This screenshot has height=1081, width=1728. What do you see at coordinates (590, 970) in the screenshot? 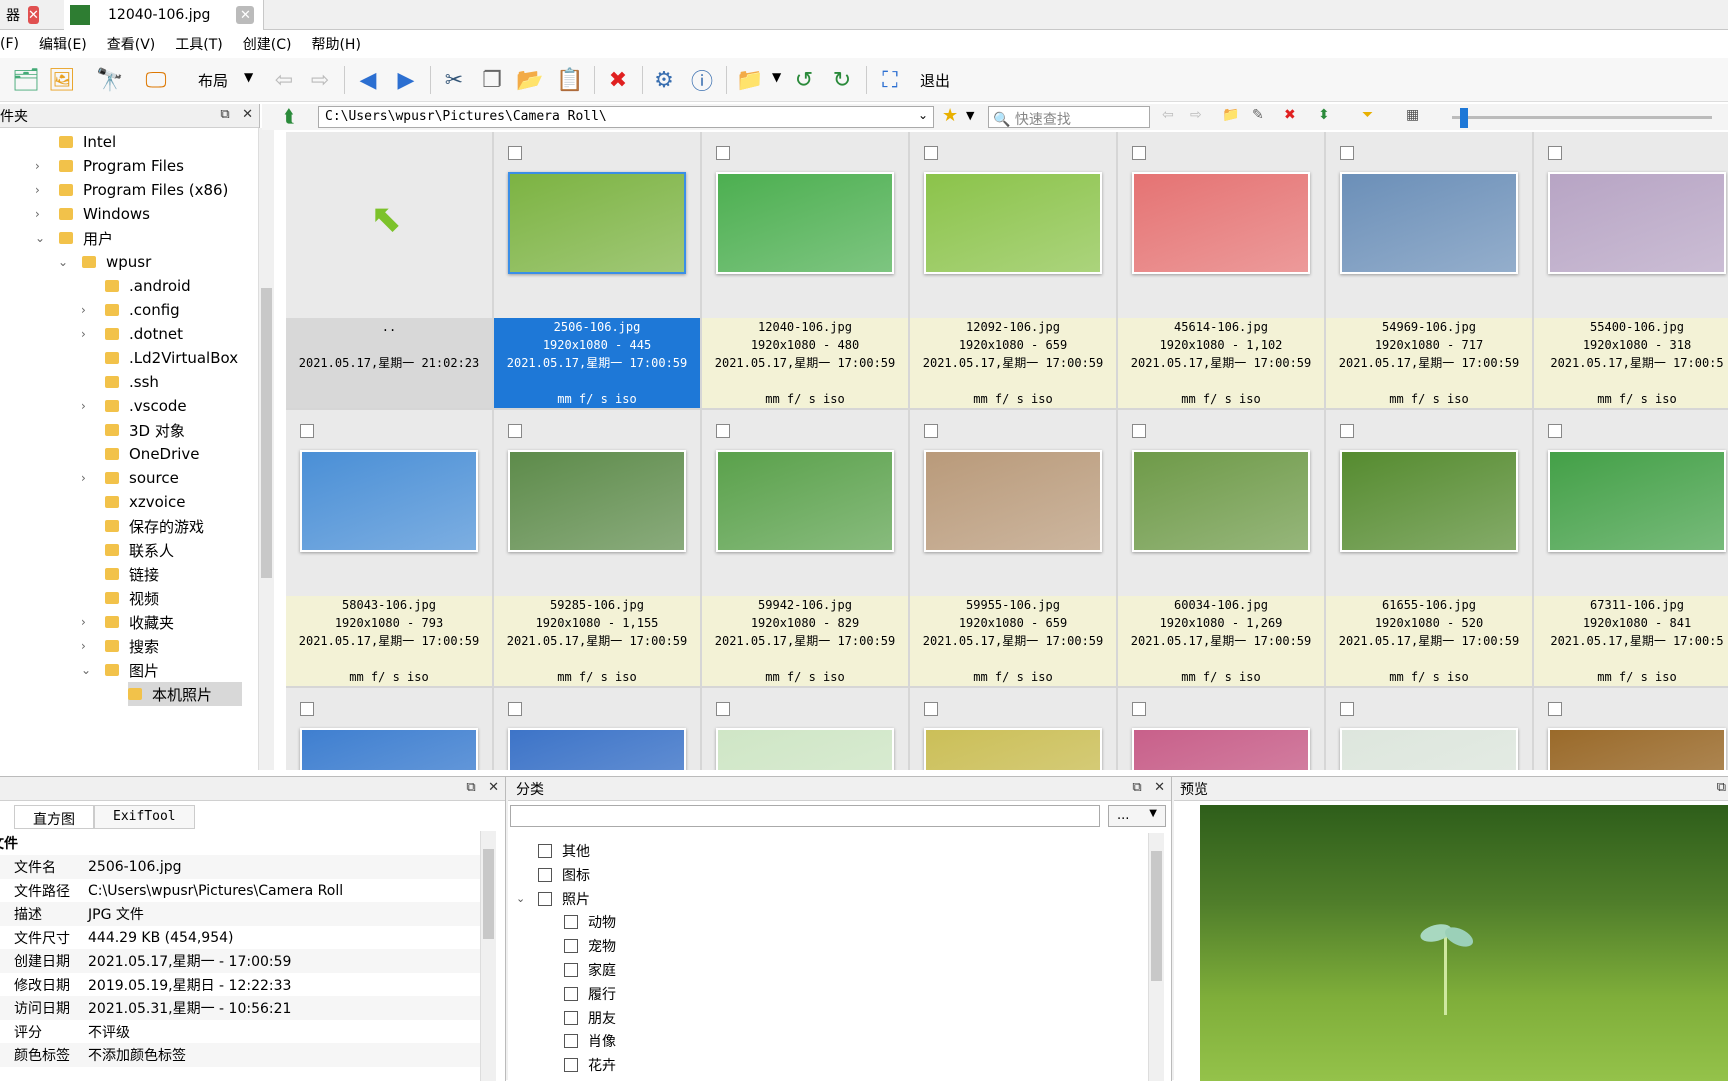
I see `category-item: 家庭` at bounding box center [590, 970].